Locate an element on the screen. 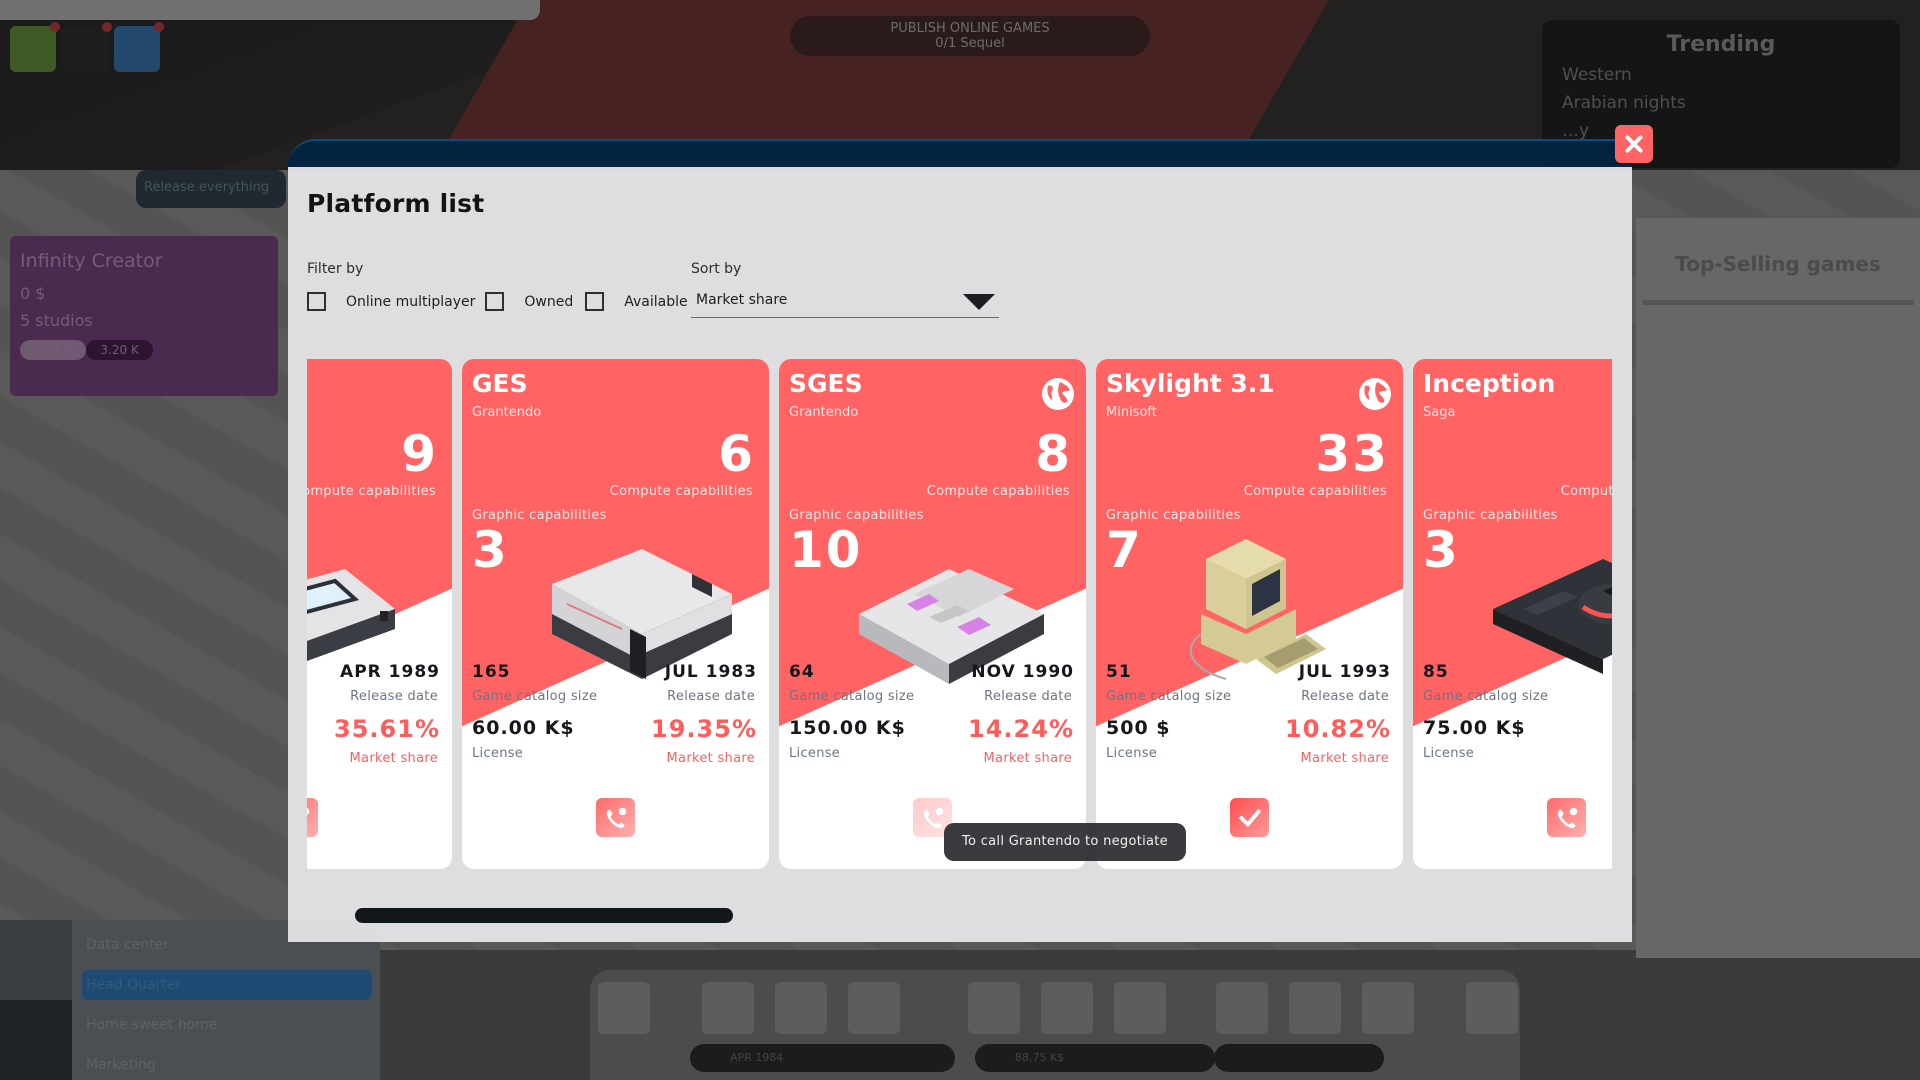  market-share-value: 35.61% is located at coordinates (387, 729).